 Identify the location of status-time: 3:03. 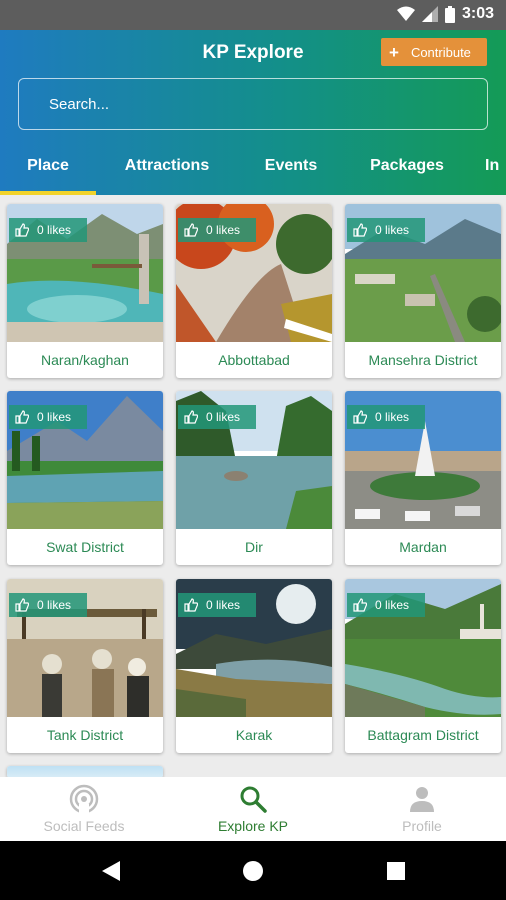
(477, 13).